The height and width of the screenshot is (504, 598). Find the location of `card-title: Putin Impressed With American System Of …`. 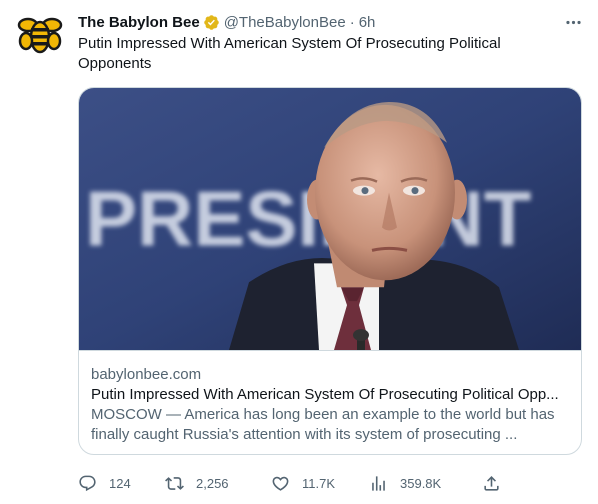

card-title: Putin Impressed With American System Of … is located at coordinates (325, 394).